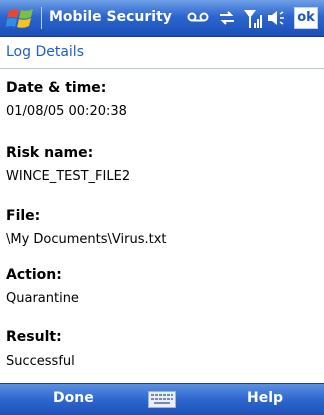  I want to click on app-title: Mobile Security, so click(110, 17).